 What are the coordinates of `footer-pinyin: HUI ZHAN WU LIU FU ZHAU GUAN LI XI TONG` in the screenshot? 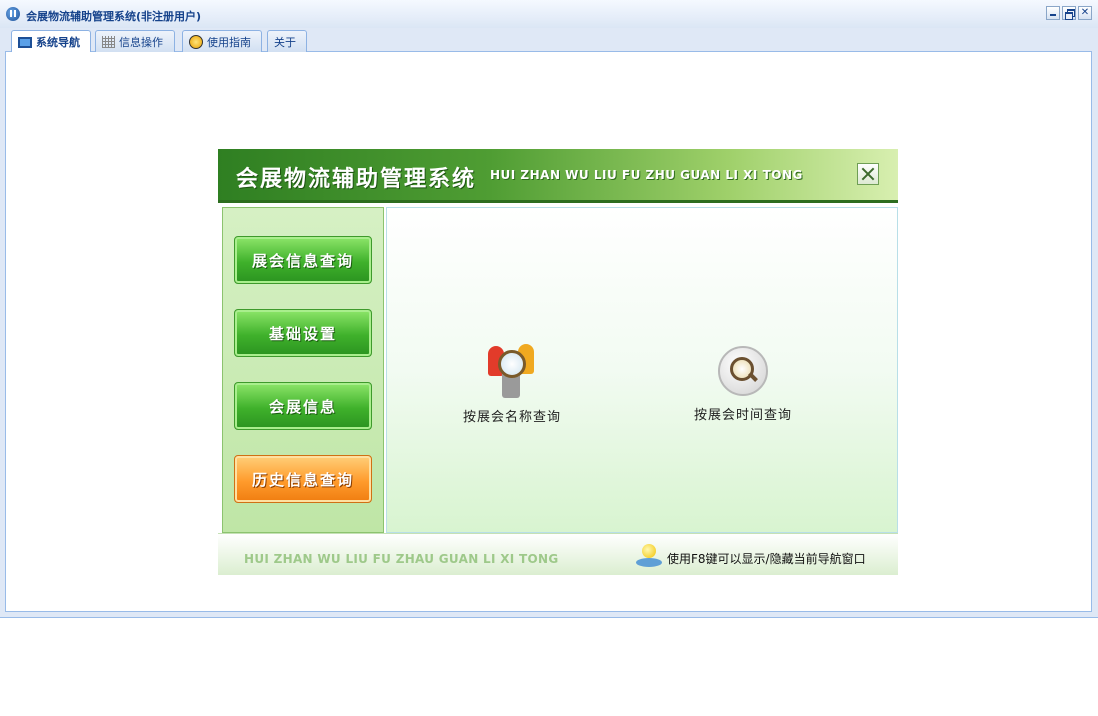 It's located at (401, 559).